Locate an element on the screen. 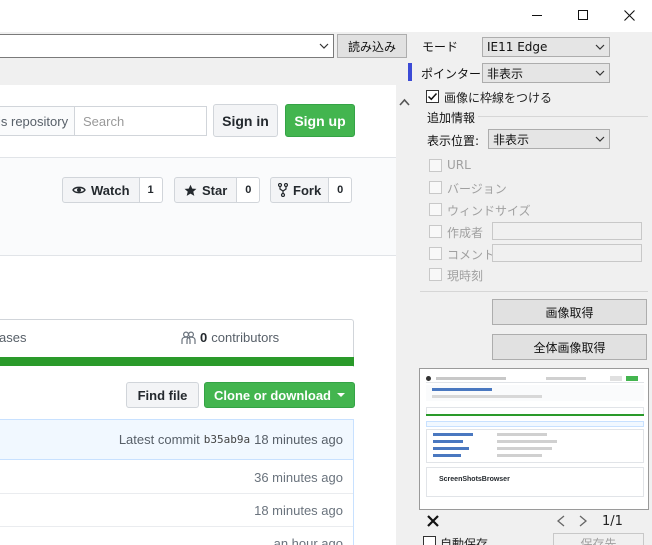  search-placeholder: Search is located at coordinates (104, 121).